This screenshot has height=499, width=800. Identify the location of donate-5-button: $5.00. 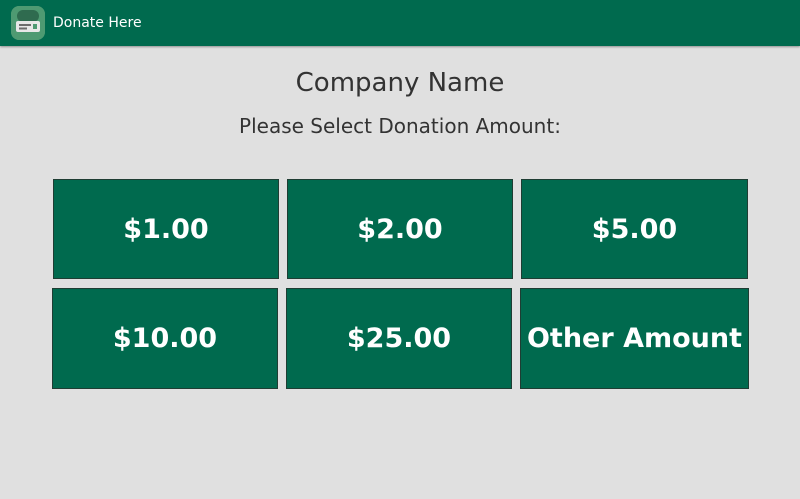
(634, 229).